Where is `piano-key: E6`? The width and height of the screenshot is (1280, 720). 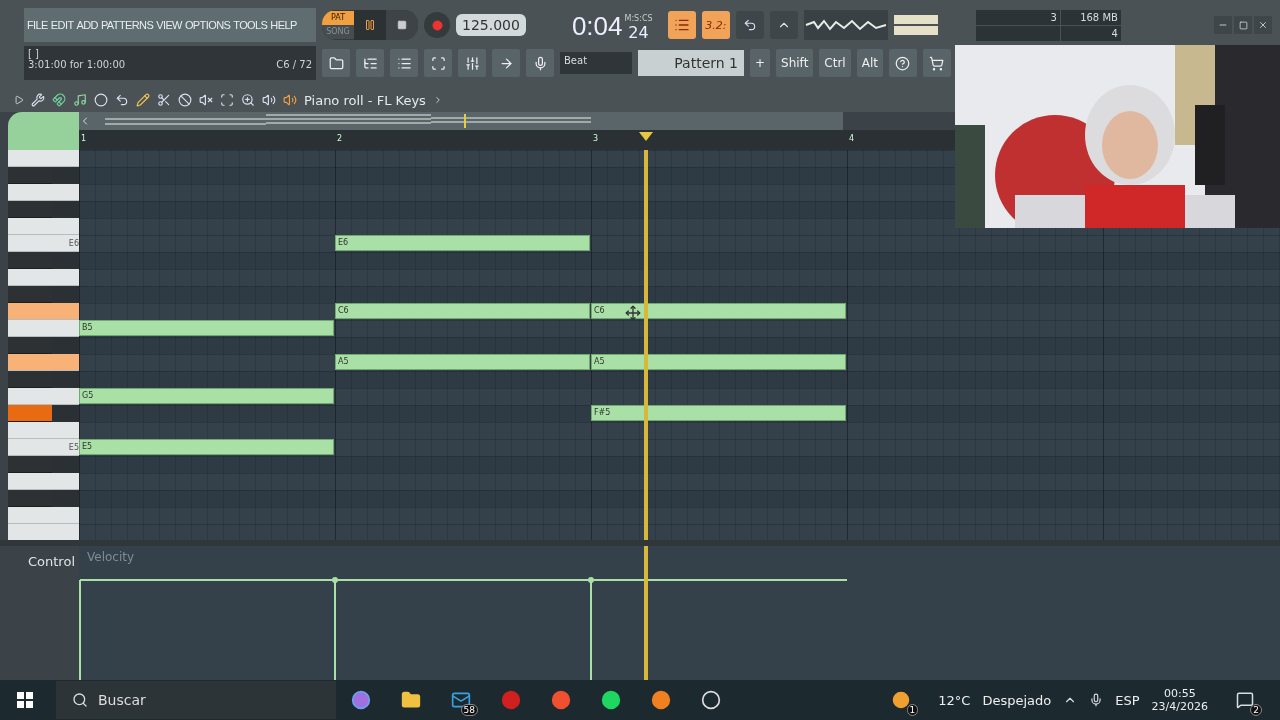 piano-key: E6 is located at coordinates (43, 243).